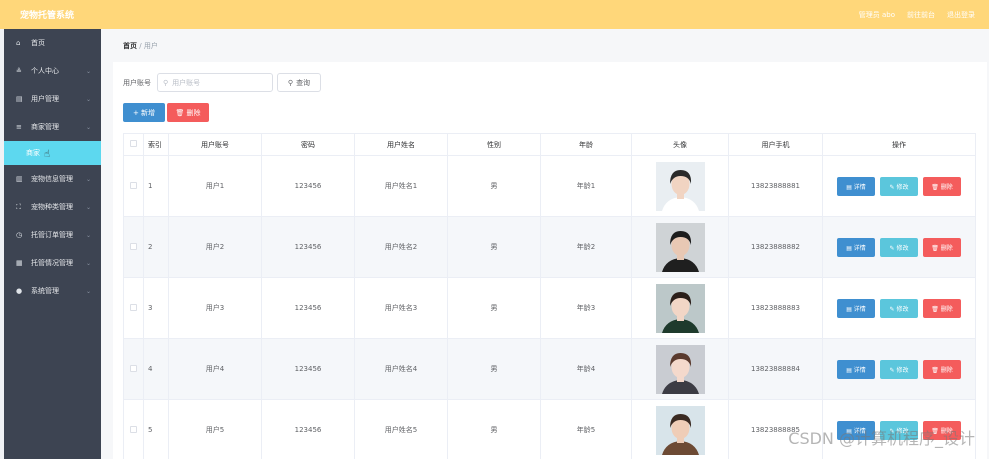 This screenshot has height=459, width=989. I want to click on col-password: 密码, so click(308, 144).